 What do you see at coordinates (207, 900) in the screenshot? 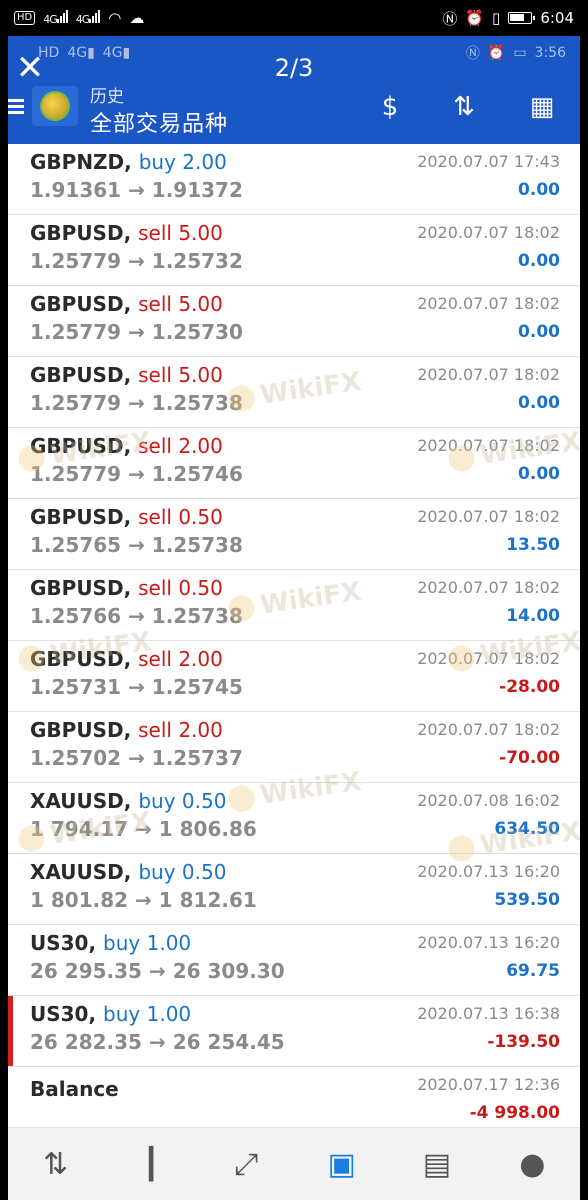
I see `close-price: 1 812.61` at bounding box center [207, 900].